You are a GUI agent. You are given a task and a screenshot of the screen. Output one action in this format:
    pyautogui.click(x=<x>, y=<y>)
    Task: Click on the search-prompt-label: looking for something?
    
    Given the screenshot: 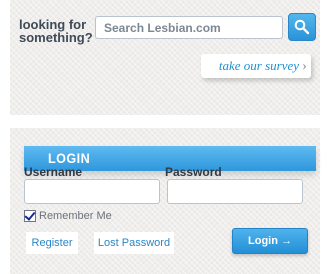 What is the action you would take?
    pyautogui.click(x=56, y=31)
    